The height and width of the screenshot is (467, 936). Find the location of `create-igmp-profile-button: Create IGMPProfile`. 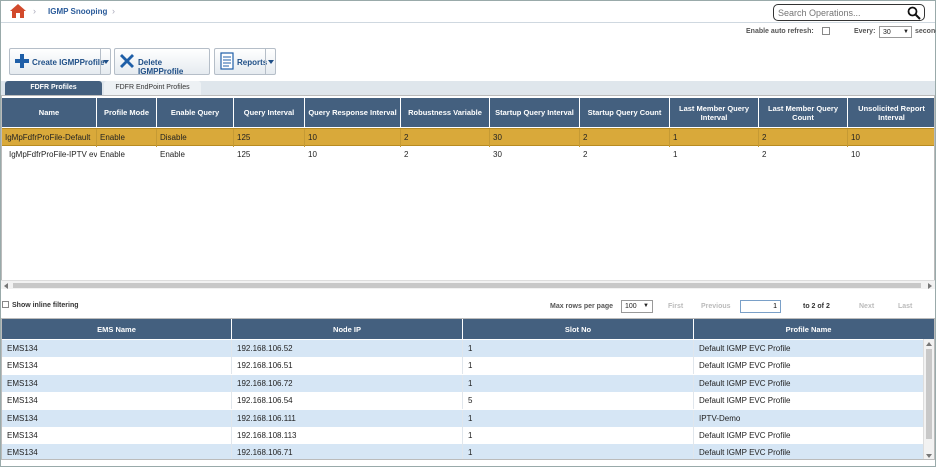

create-igmp-profile-button: Create IGMPProfile is located at coordinates (60, 61).